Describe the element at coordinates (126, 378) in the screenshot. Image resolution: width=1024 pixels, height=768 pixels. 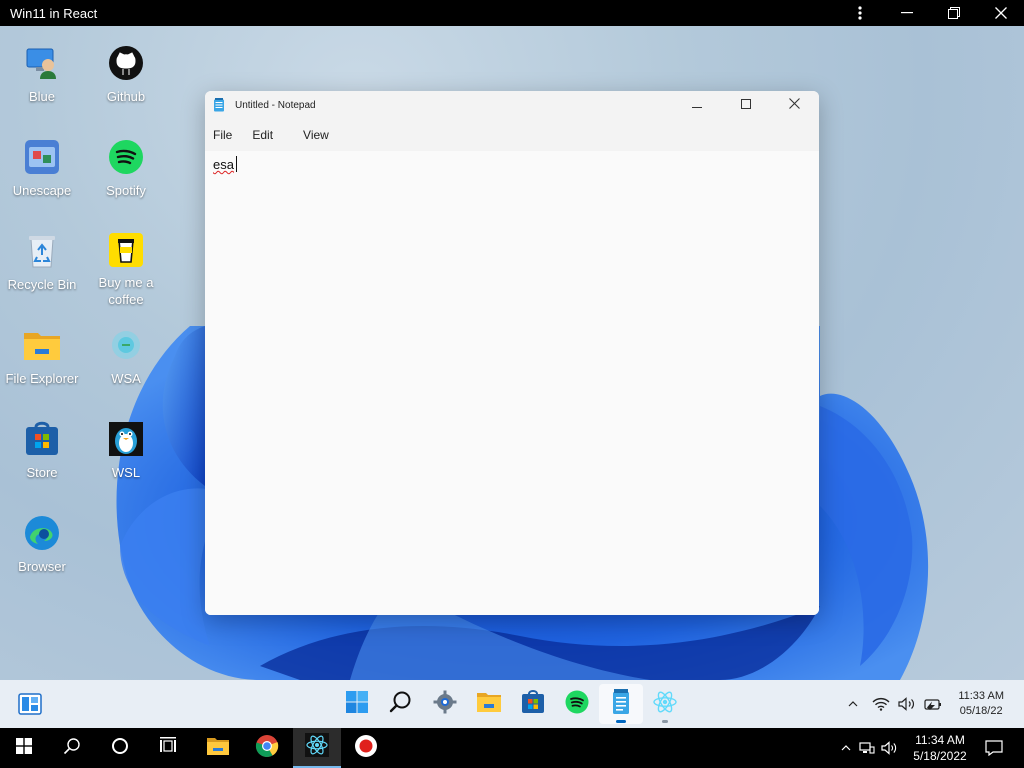
I see `desktop-icon-label: WSA` at that location.